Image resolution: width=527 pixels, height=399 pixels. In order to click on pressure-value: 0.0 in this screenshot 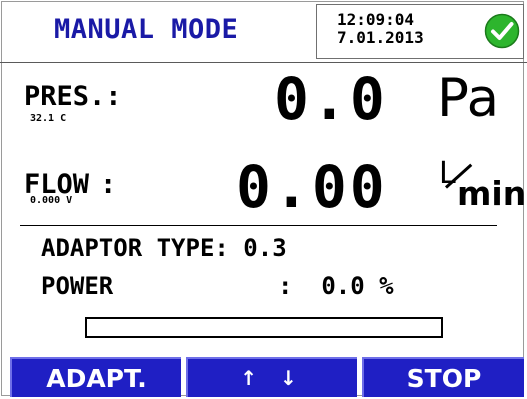, I will do `click(331, 99)`.